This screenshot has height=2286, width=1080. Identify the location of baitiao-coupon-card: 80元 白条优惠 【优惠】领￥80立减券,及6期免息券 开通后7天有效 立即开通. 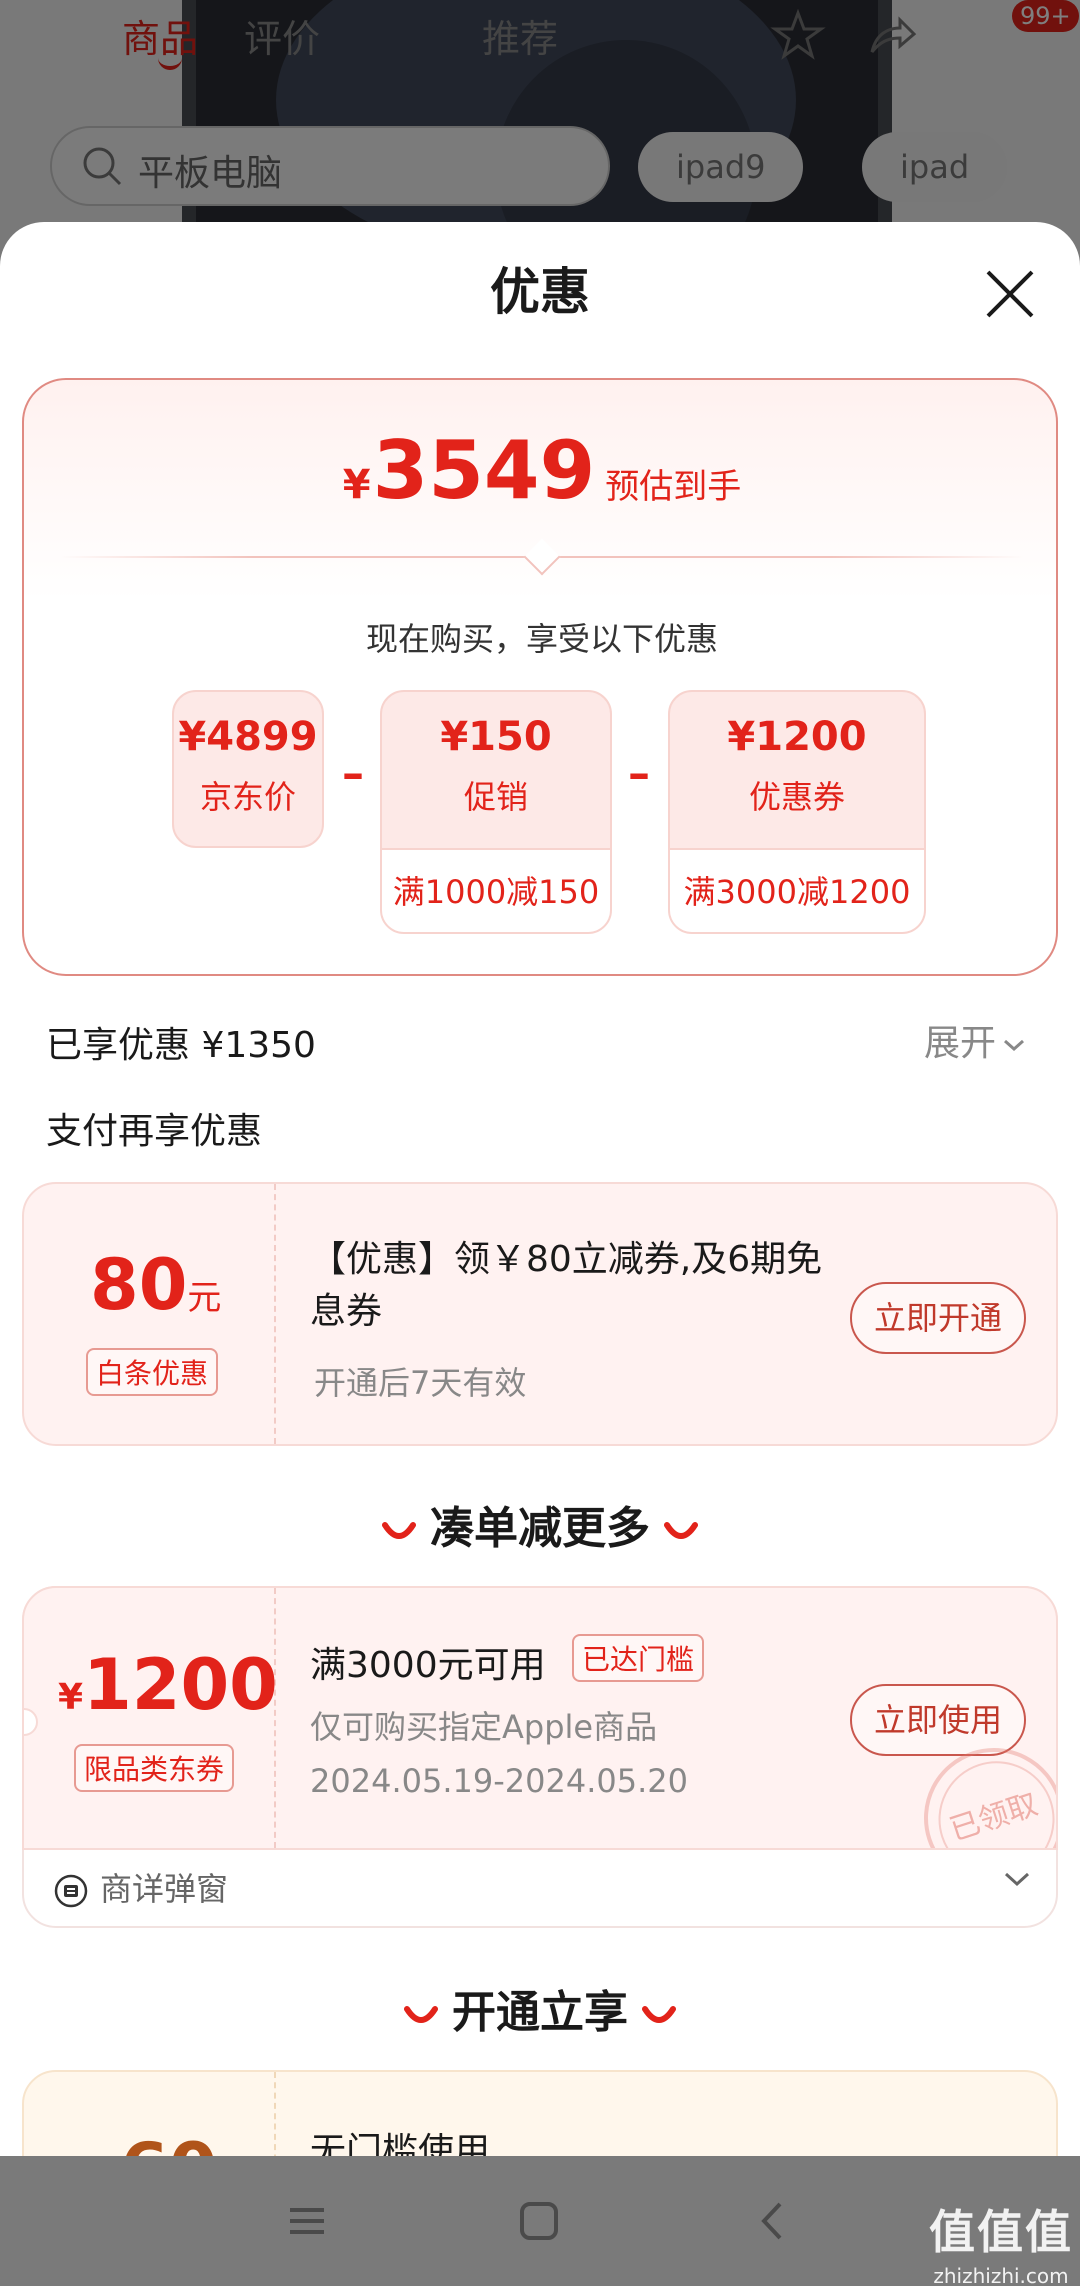
(540, 1314).